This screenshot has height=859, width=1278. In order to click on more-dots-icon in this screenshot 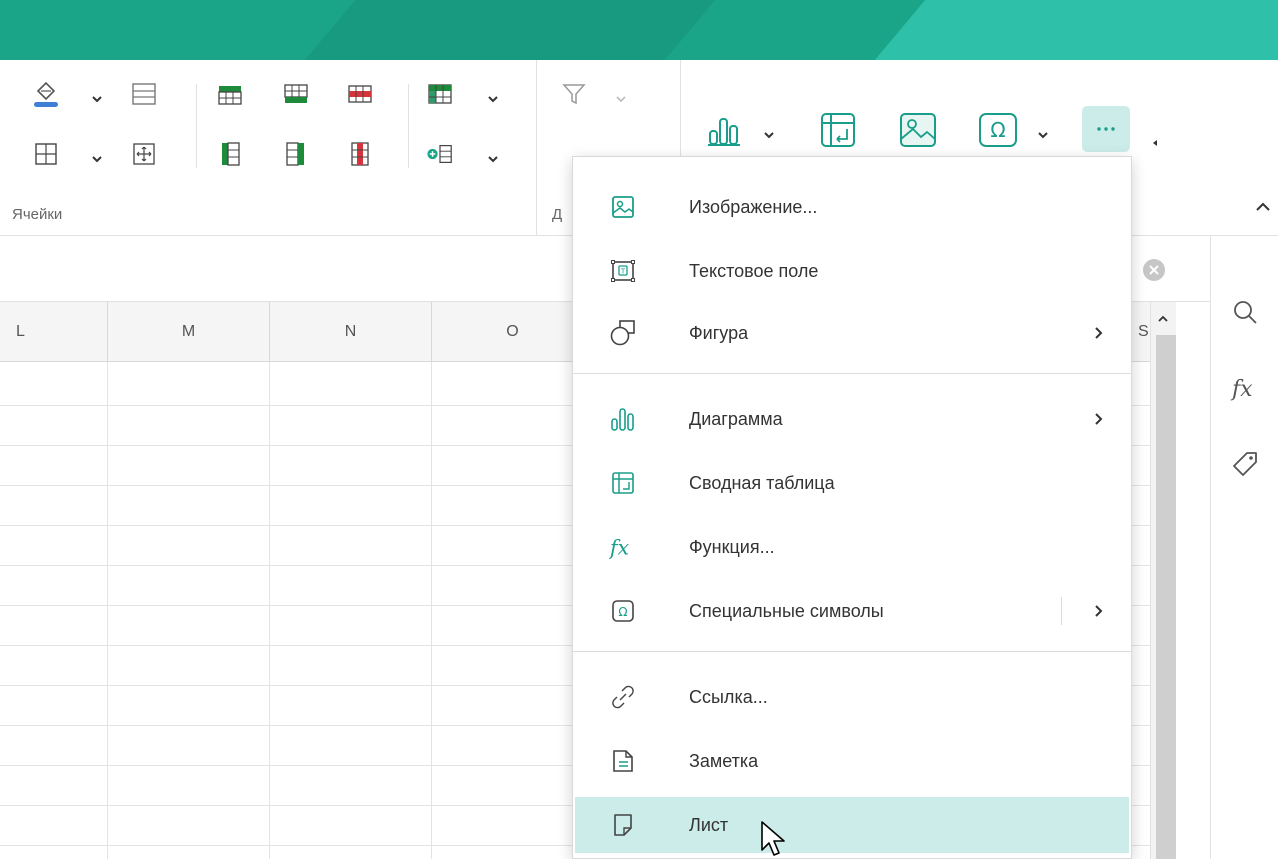, I will do `click(1106, 129)`.